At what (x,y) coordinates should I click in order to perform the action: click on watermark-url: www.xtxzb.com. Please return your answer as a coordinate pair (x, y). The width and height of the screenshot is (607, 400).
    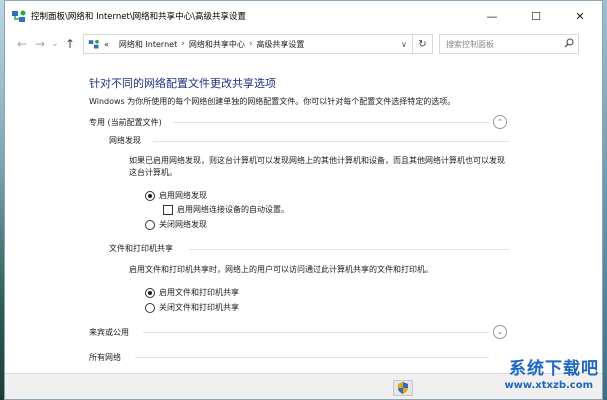
    Looking at the image, I should click on (548, 385).